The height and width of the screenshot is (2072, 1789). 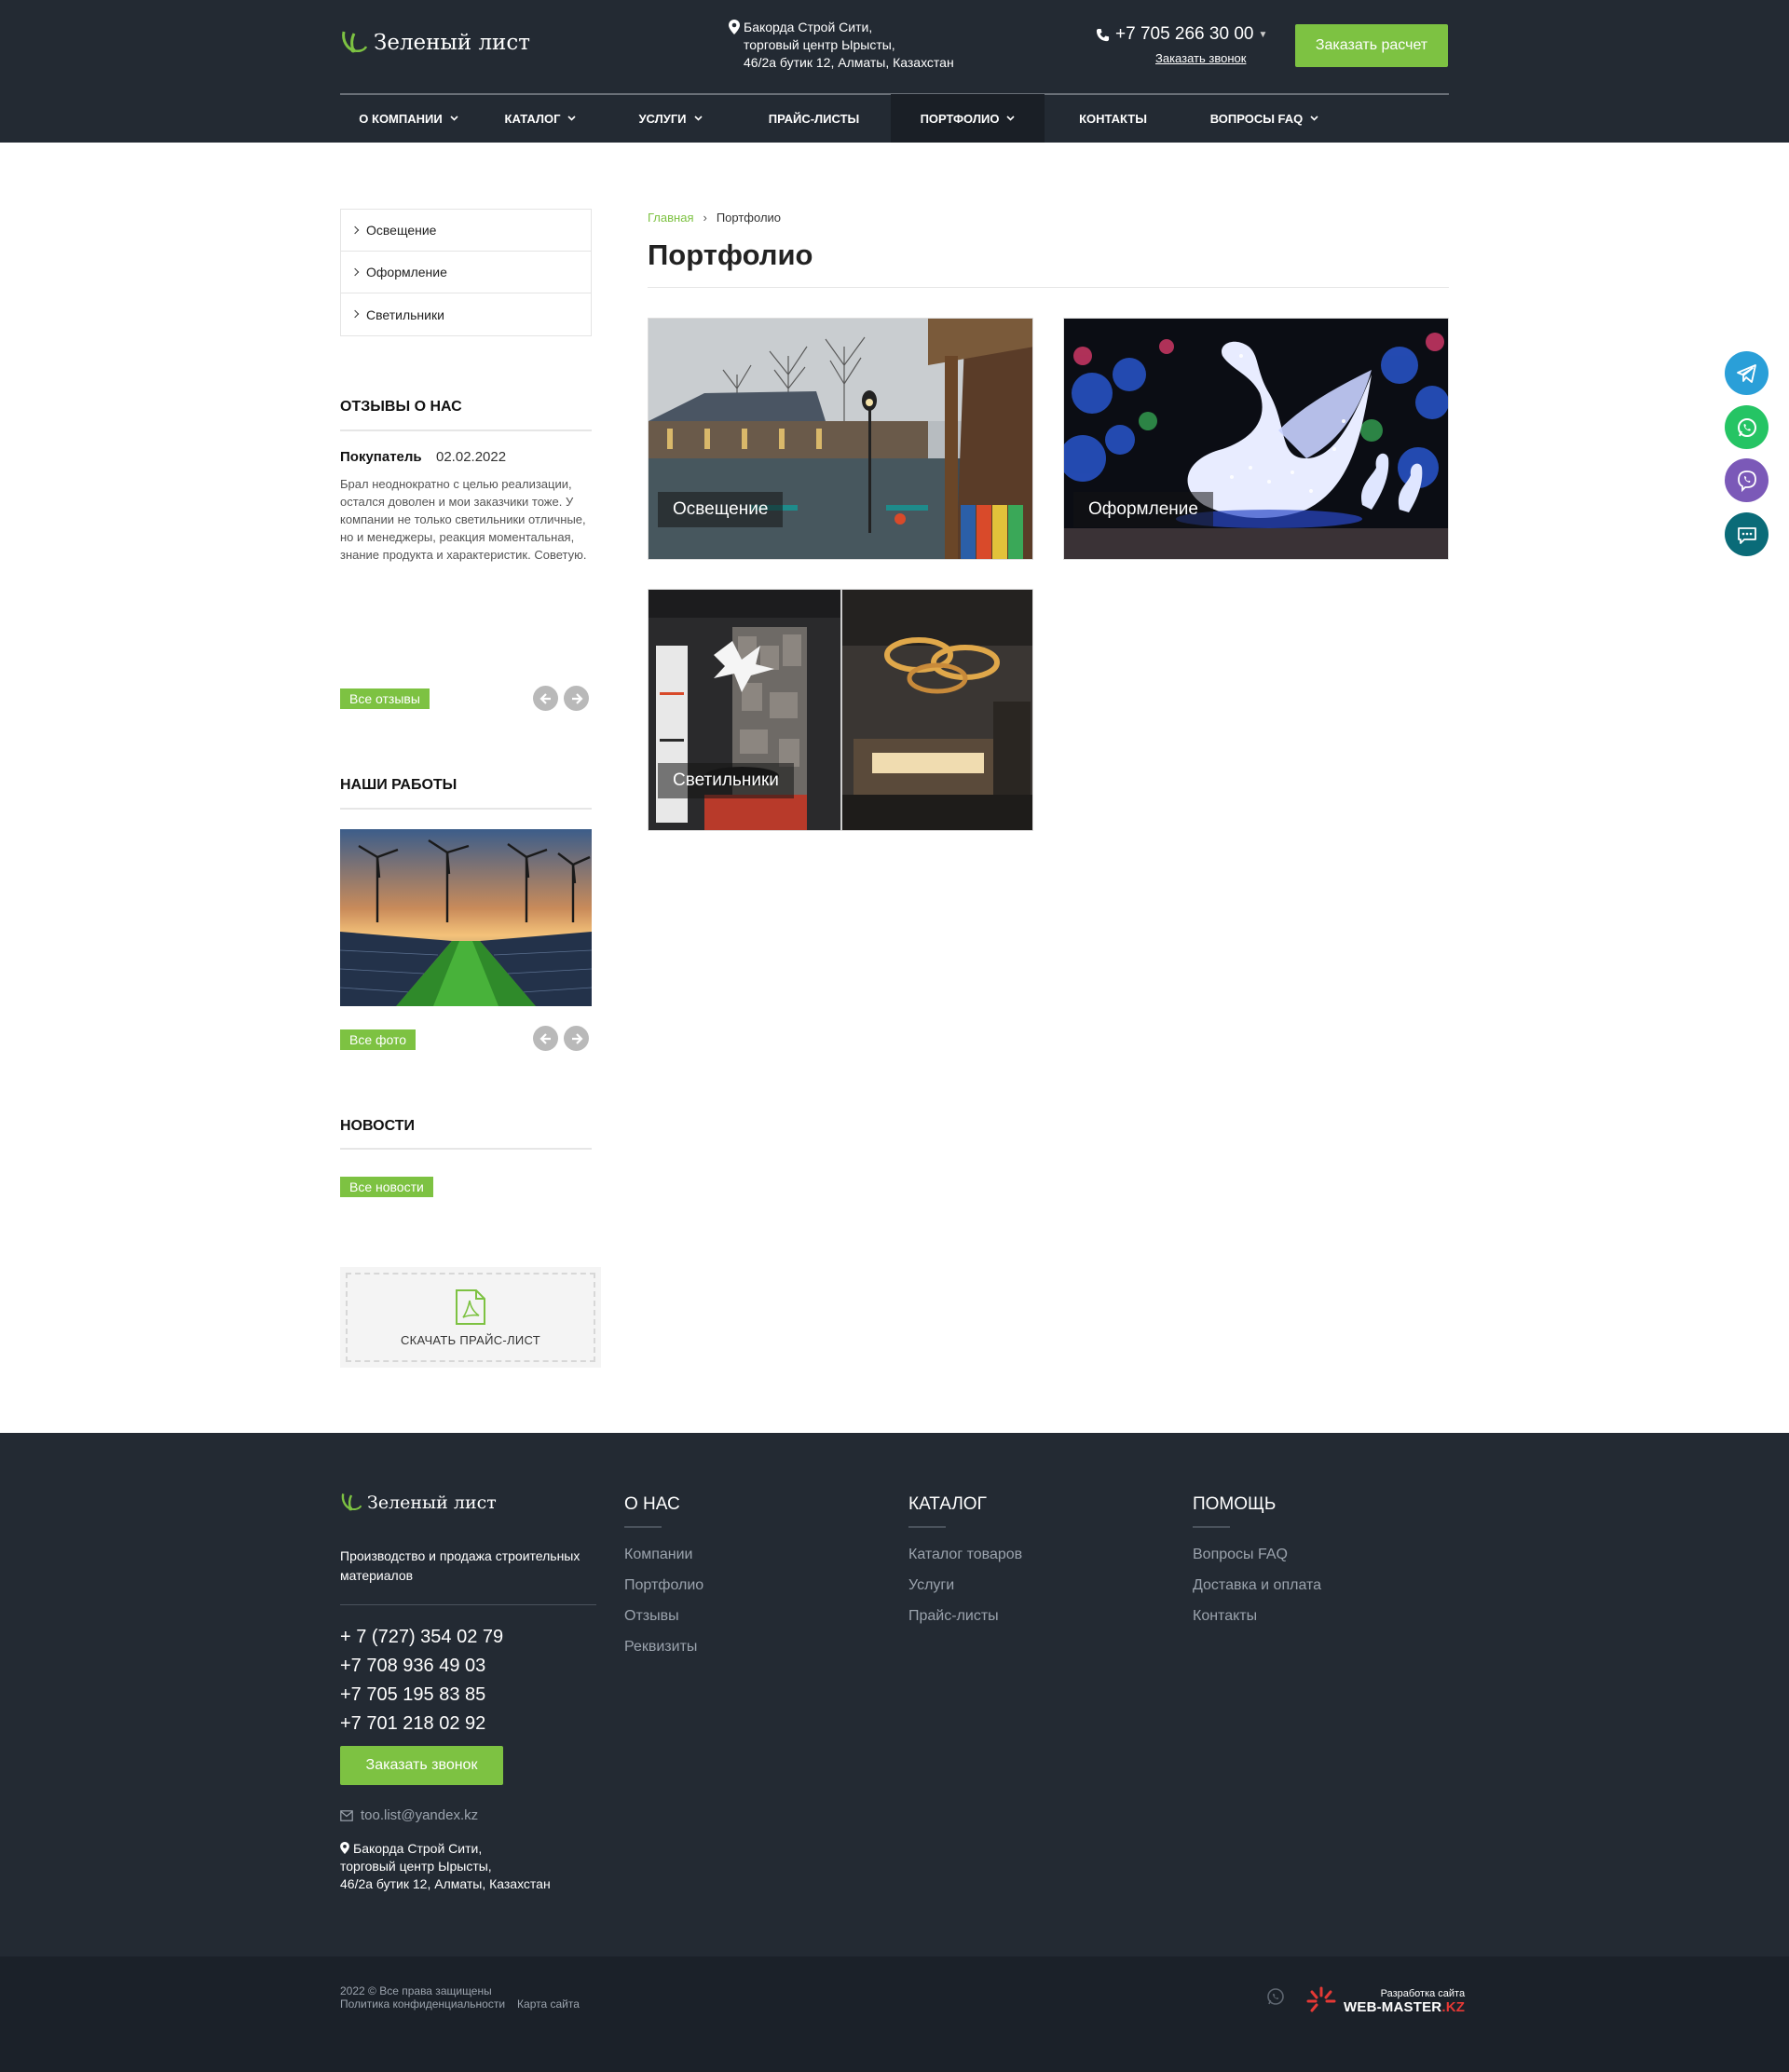 What do you see at coordinates (663, 1616) in the screenshot?
I see `footer-link-reviews: Отзывы` at bounding box center [663, 1616].